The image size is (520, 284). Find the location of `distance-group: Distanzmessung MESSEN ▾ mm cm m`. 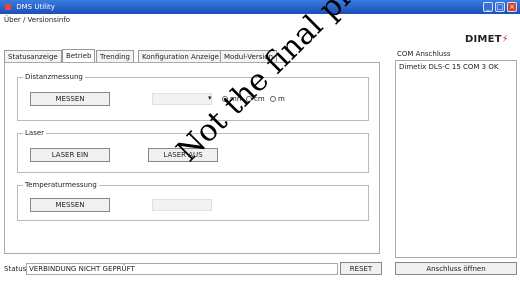

distance-group: Distanzmessung MESSEN ▾ mm cm m is located at coordinates (193, 97).